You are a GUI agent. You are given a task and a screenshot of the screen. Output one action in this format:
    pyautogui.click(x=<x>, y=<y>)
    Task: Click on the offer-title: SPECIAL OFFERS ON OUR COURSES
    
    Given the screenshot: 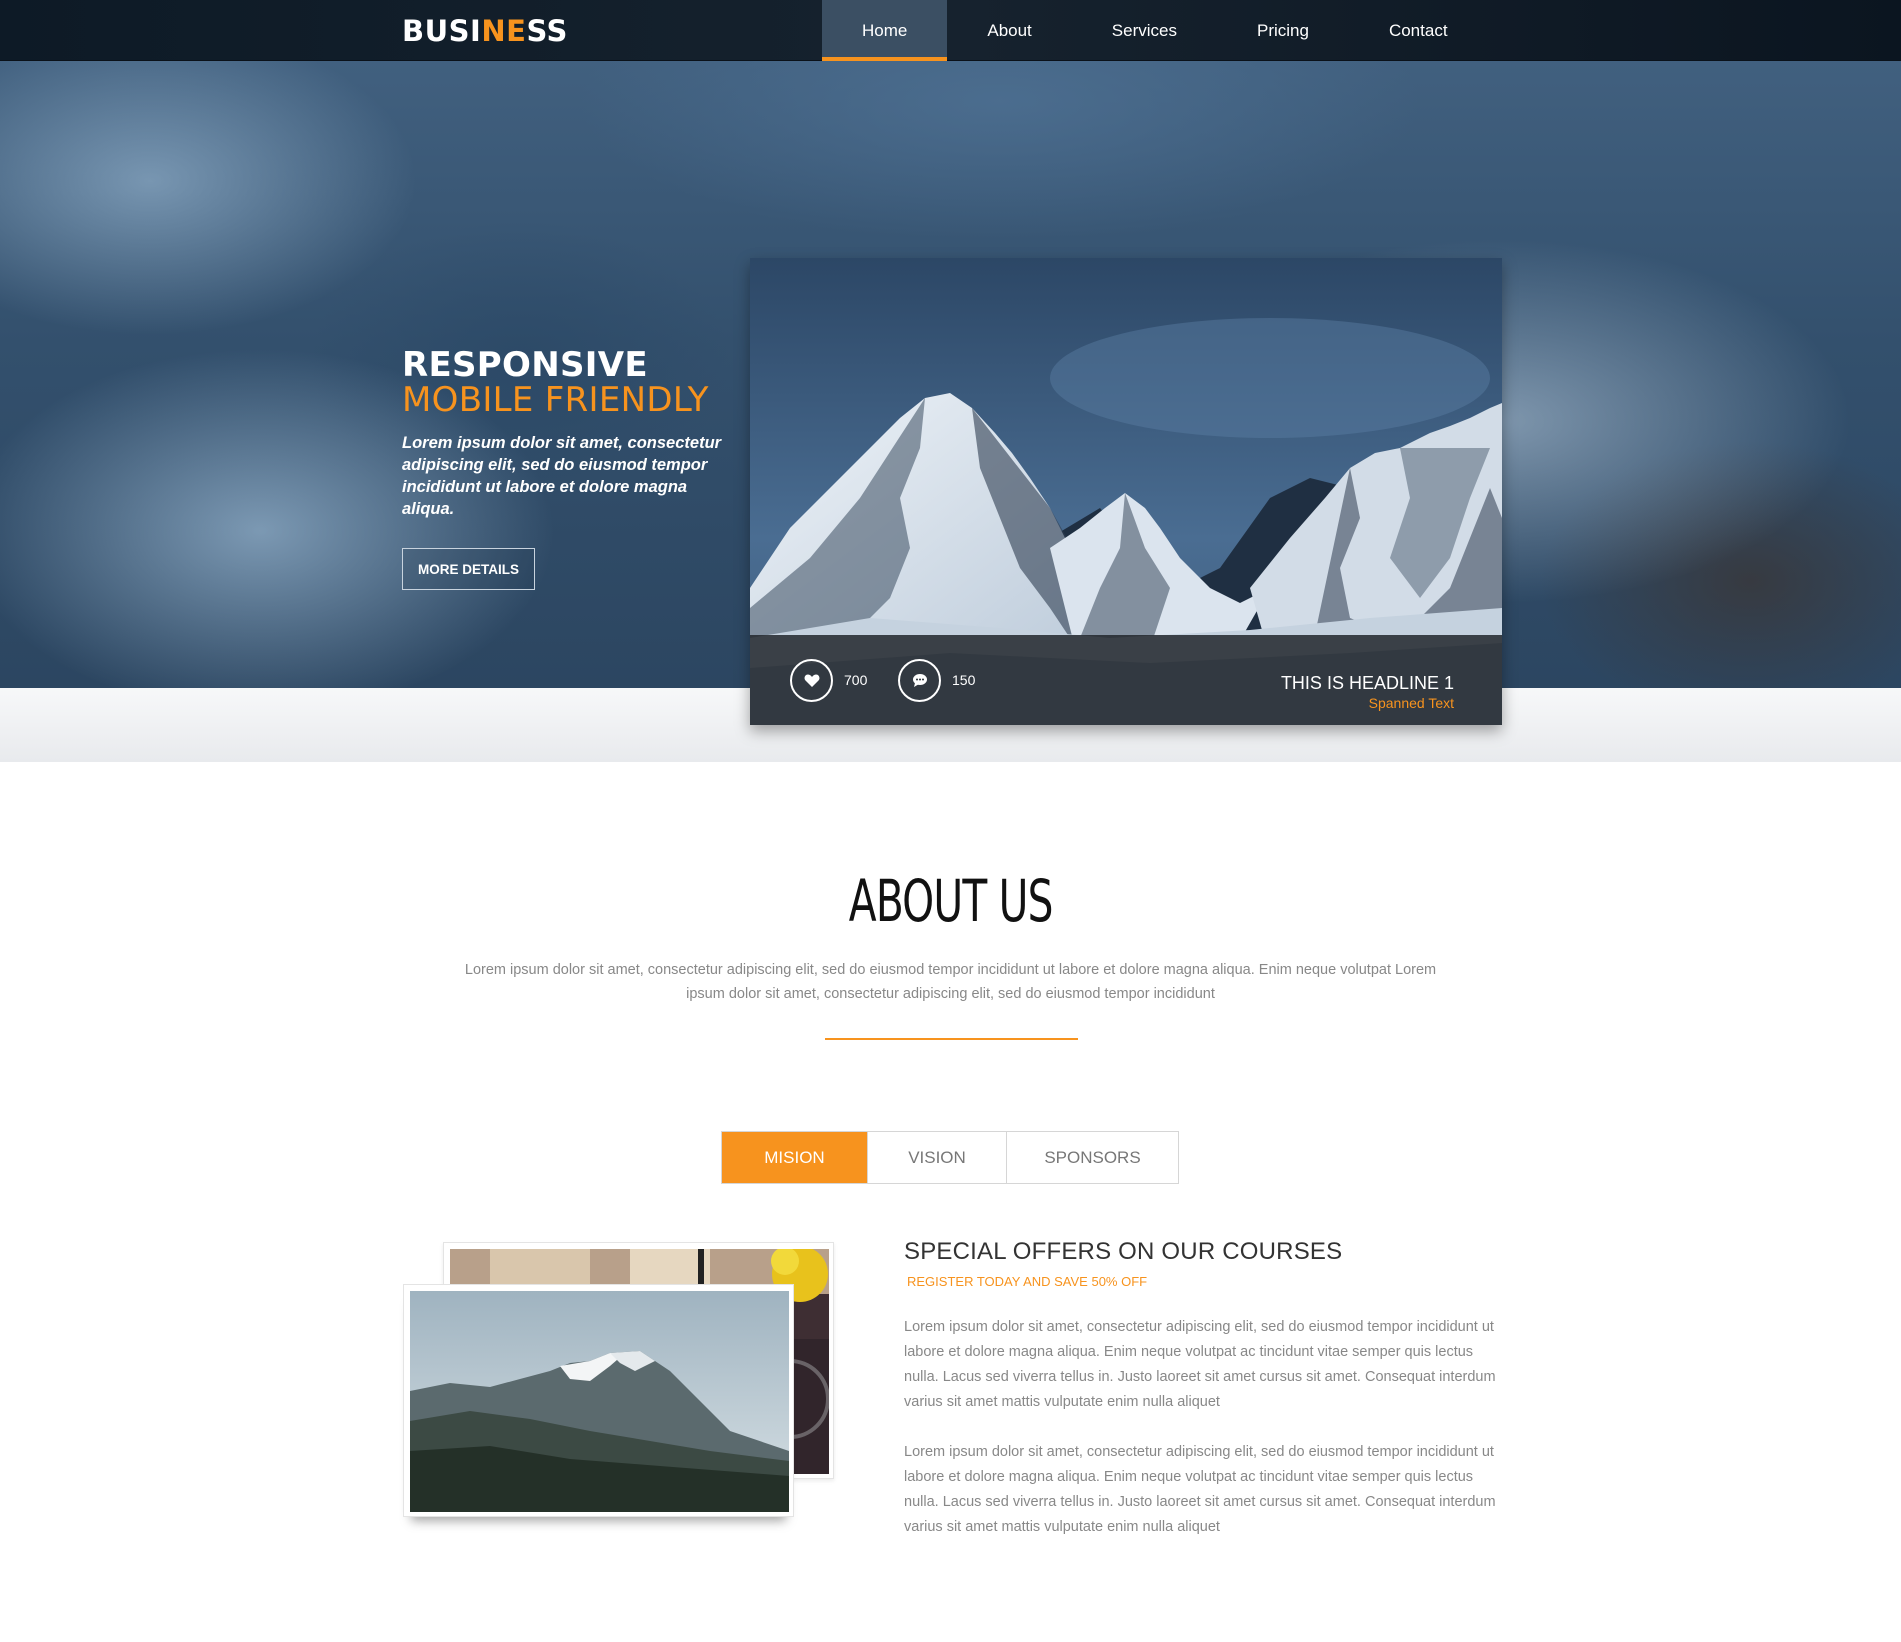 What is the action you would take?
    pyautogui.click(x=1123, y=1251)
    